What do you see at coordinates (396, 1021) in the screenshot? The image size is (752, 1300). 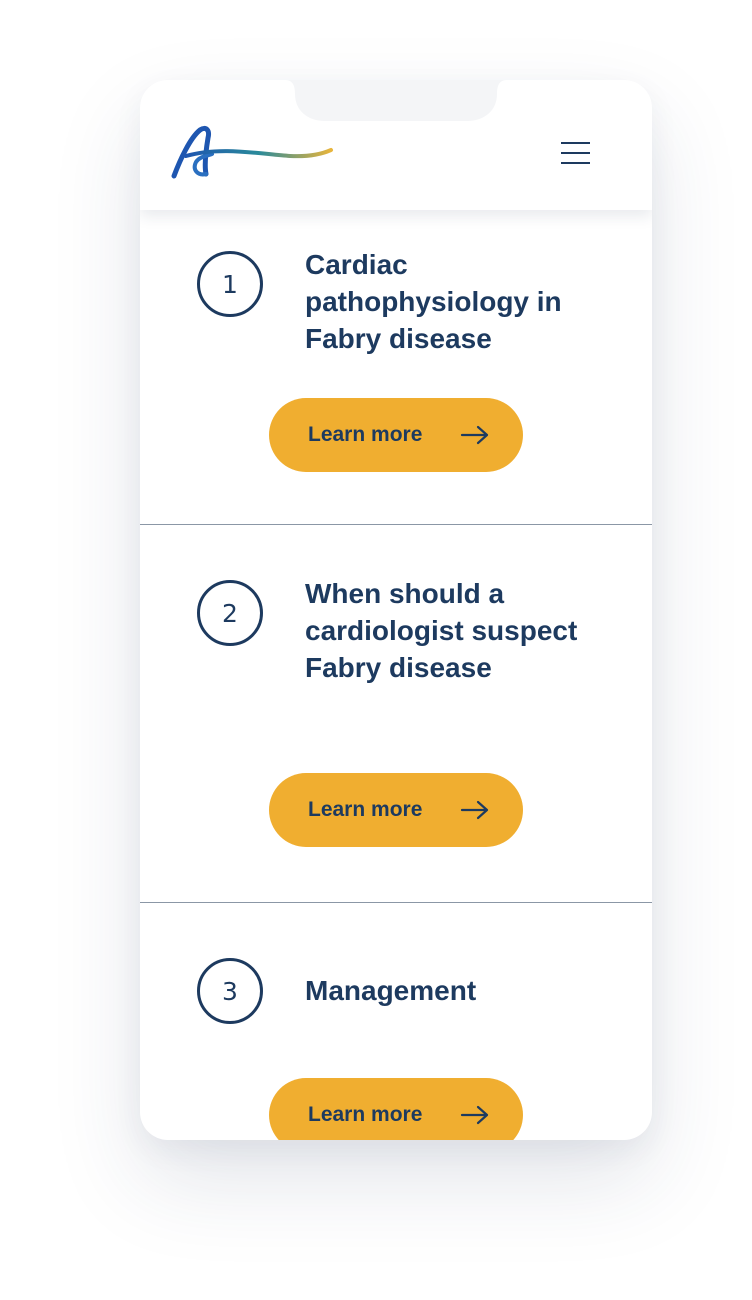 I see `topic-section-3: 3 Management Learn more` at bounding box center [396, 1021].